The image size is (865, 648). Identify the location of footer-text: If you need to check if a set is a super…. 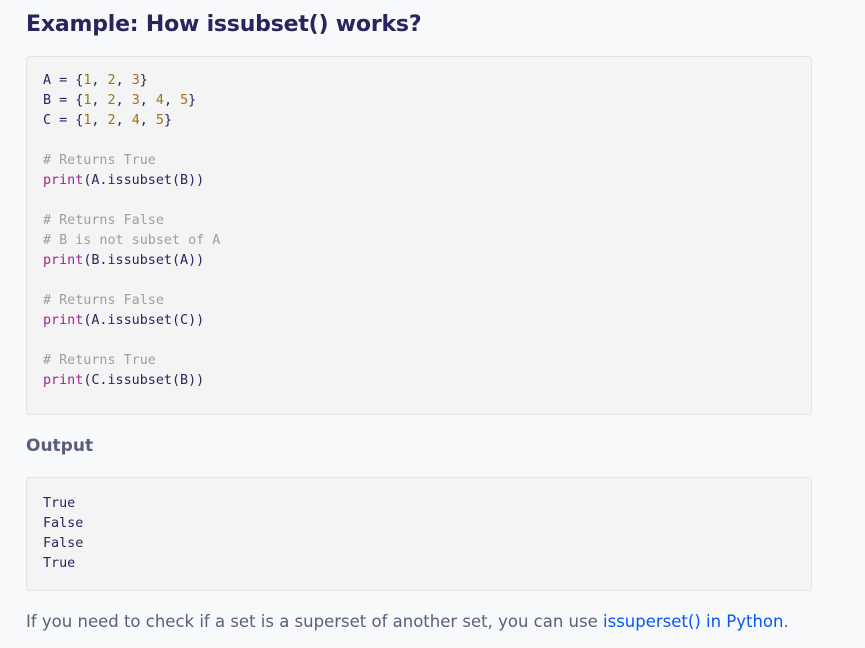
(315, 621).